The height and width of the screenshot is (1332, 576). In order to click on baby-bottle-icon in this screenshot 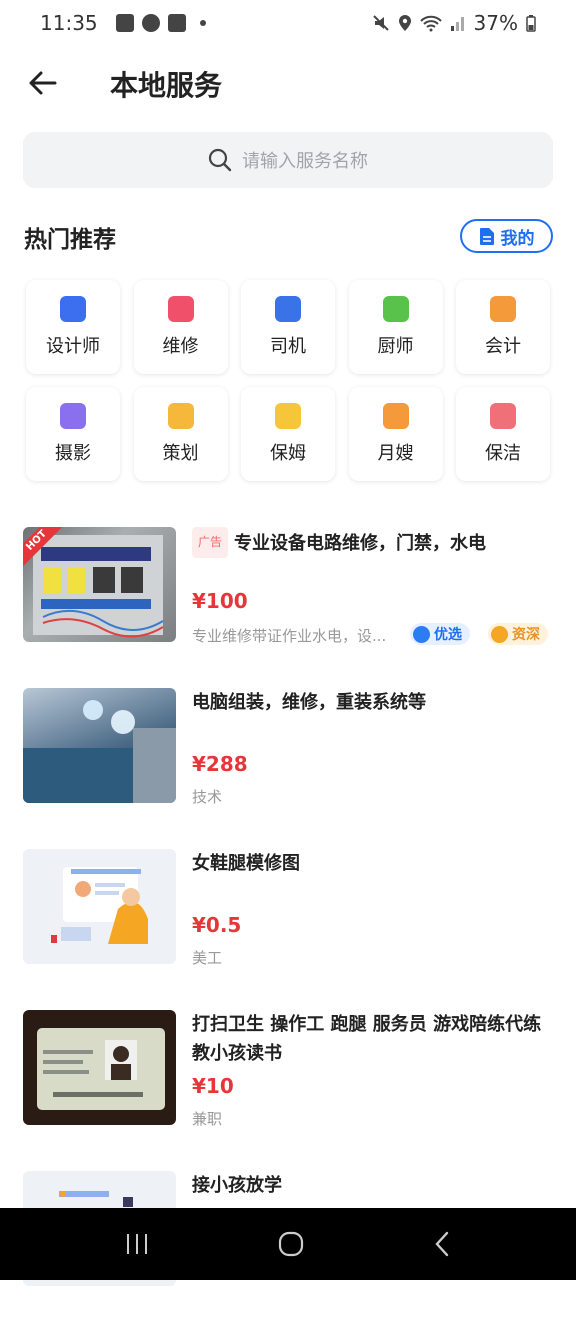, I will do `click(395, 416)`.